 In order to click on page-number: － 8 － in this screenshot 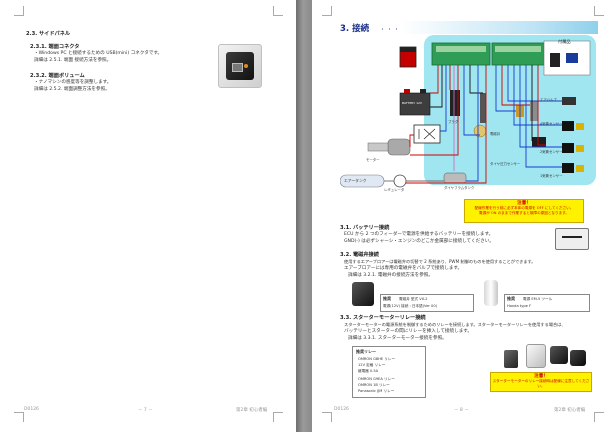, I will do `click(461, 410)`.